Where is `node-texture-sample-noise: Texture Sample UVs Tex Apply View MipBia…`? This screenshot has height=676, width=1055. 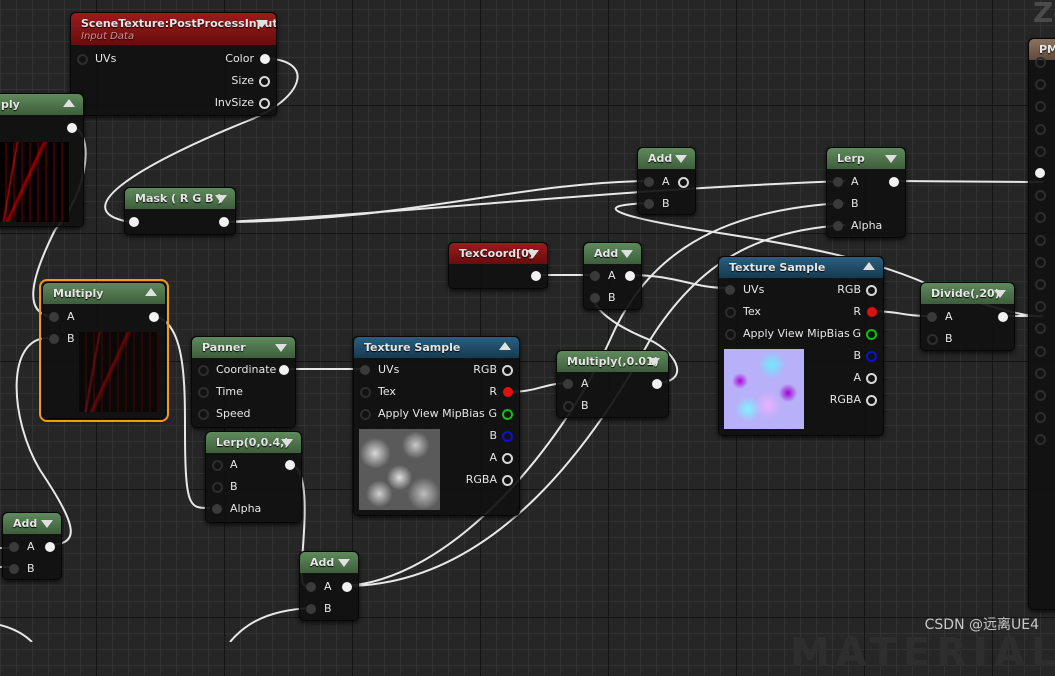 node-texture-sample-noise: Texture Sample UVs Tex Apply View MipBia… is located at coordinates (436, 426).